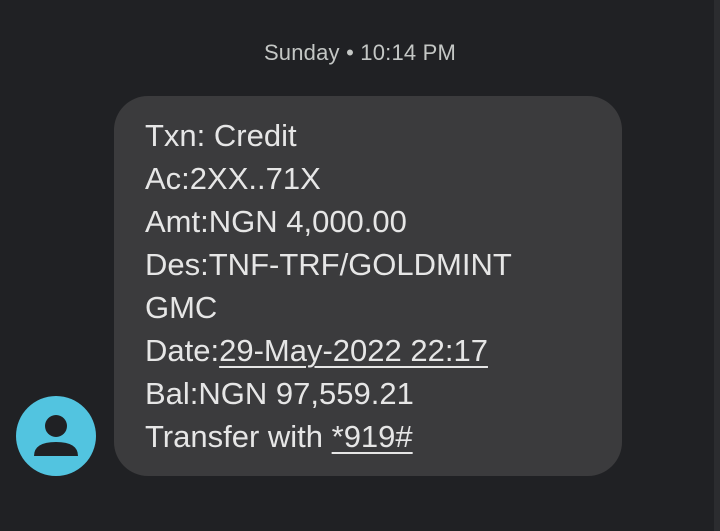 The image size is (720, 531). I want to click on transfer-label: Transfer with, so click(238, 436).